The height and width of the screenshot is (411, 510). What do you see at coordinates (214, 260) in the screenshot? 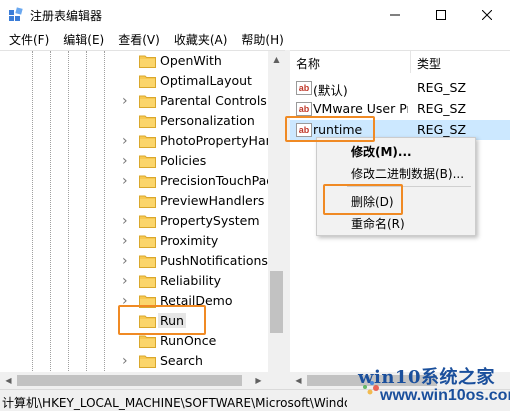
I see `tree-item-label: PushNotifications` at bounding box center [214, 260].